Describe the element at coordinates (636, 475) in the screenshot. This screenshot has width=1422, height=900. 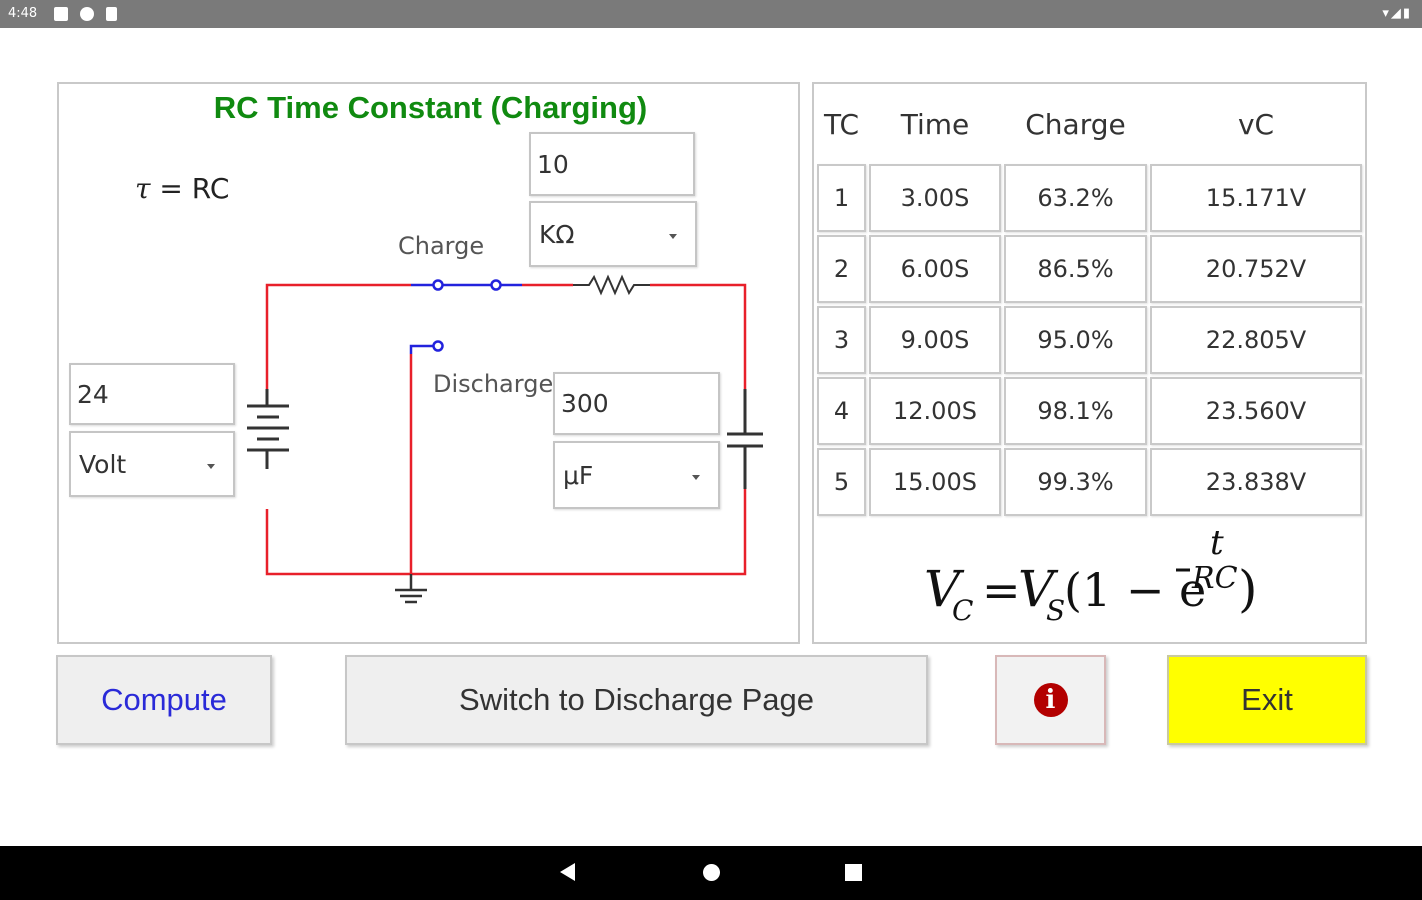
I see `capacitance-unit-select: μF` at that location.